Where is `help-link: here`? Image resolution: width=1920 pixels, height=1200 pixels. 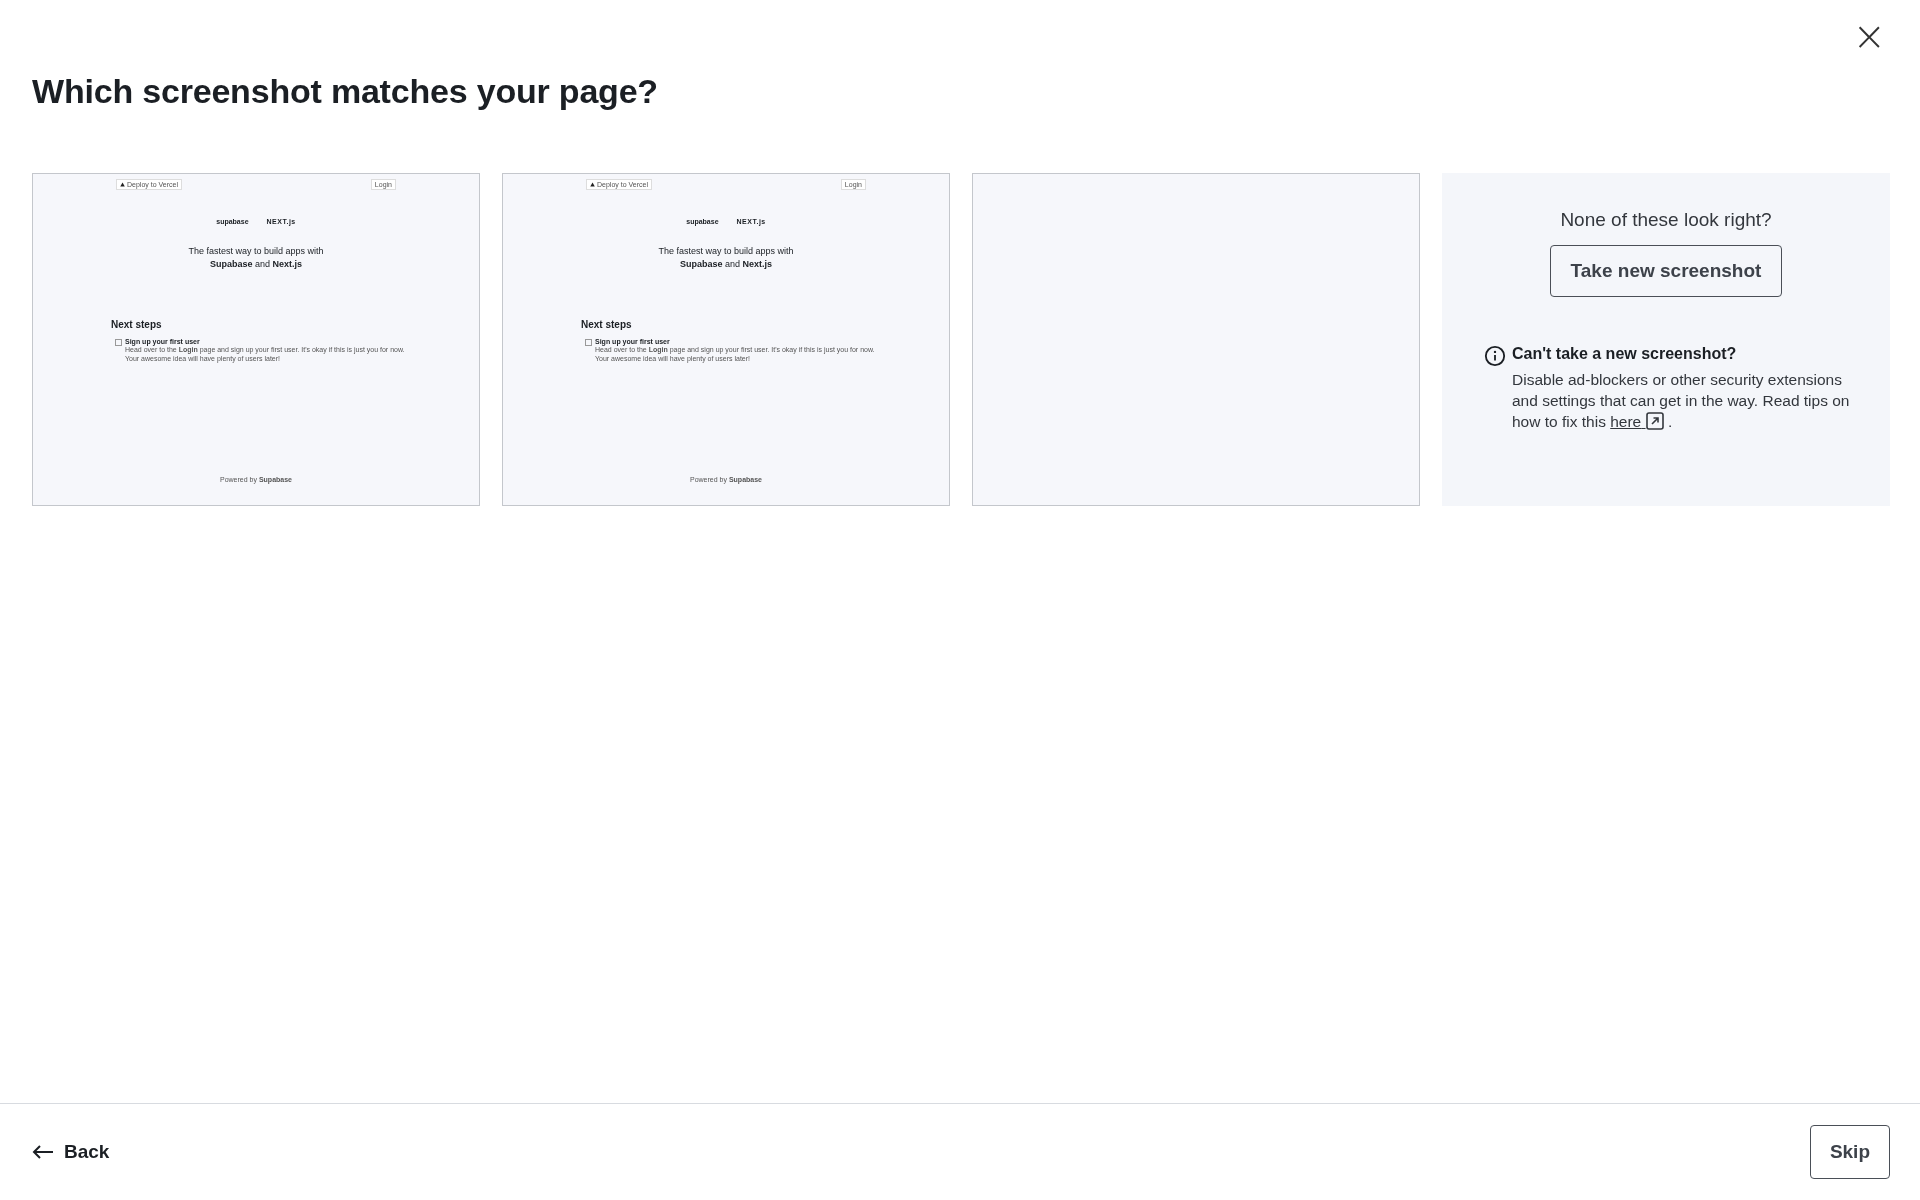 help-link: here is located at coordinates (1637, 421).